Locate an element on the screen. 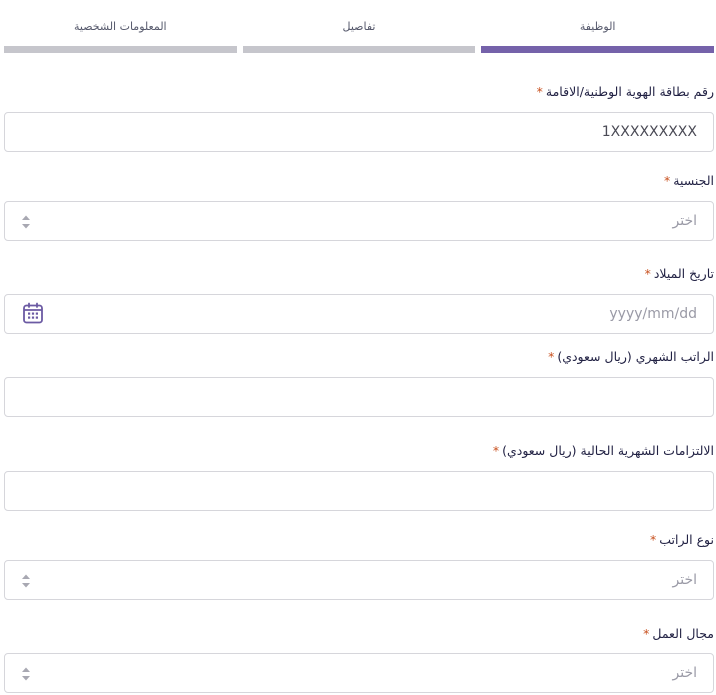 This screenshot has height=695, width=716. step-job: الوظيفة is located at coordinates (597, 37).